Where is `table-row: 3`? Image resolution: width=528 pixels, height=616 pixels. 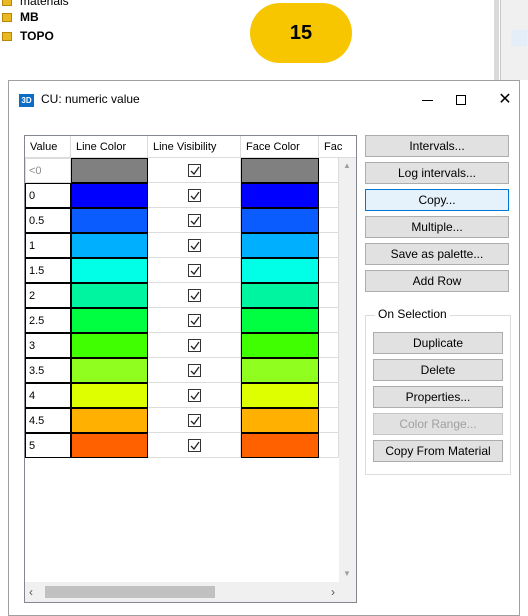
table-row: 3 is located at coordinates (182, 345).